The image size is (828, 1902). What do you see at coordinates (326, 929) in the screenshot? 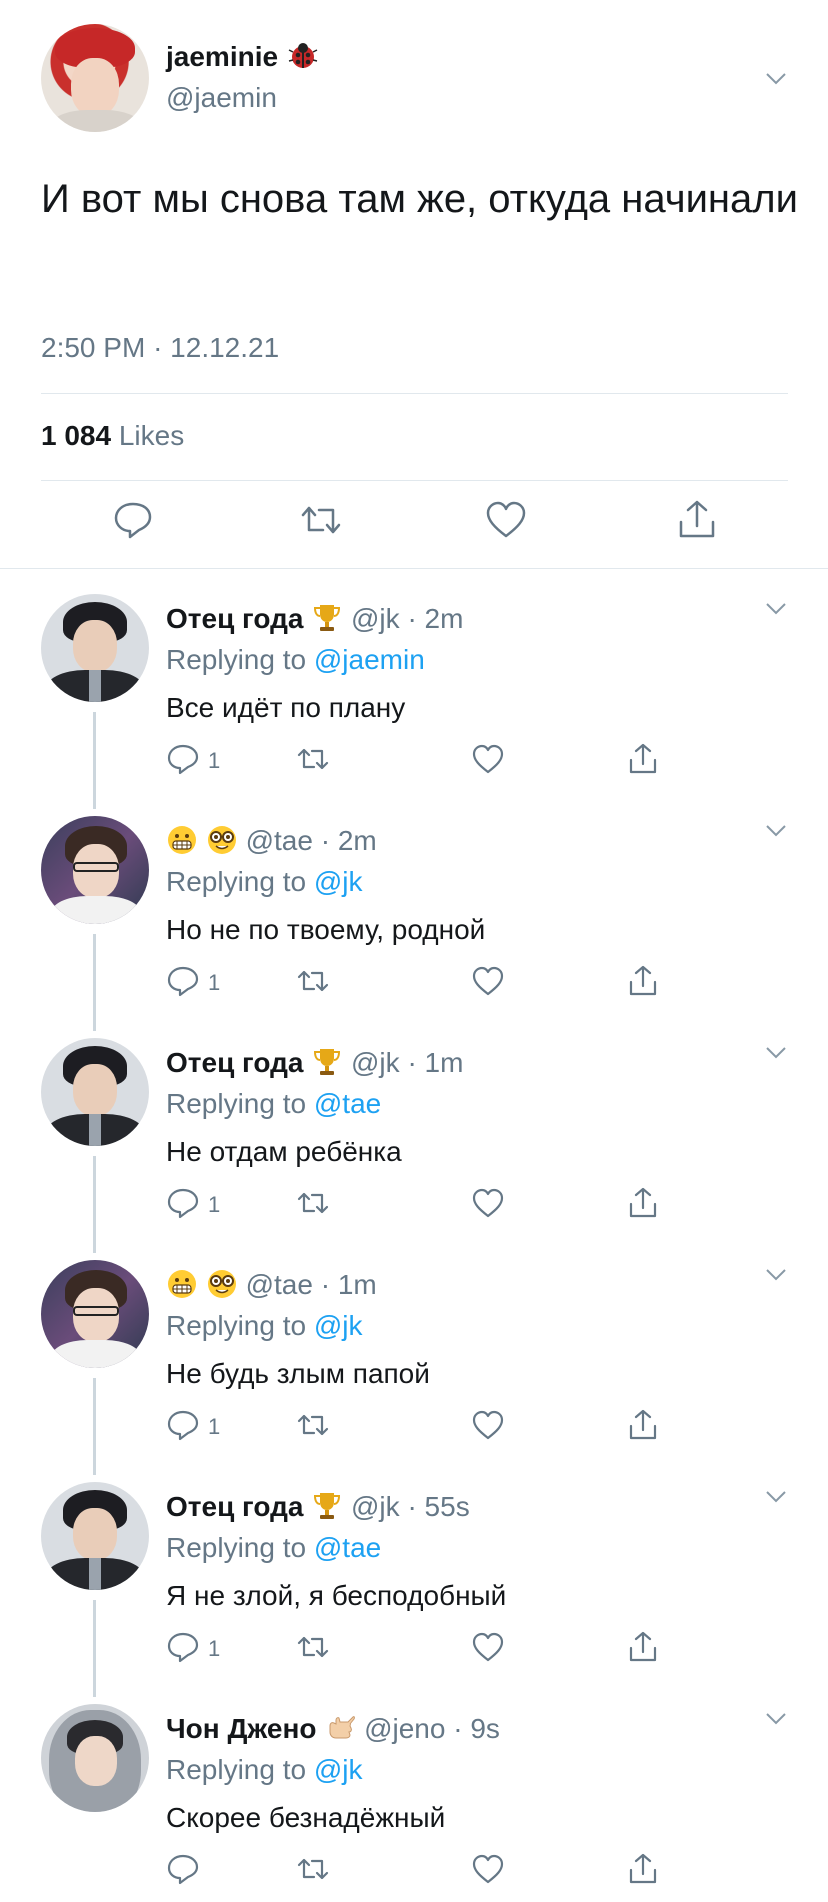
I see `reply-text: Но не по твоему, родной` at bounding box center [326, 929].